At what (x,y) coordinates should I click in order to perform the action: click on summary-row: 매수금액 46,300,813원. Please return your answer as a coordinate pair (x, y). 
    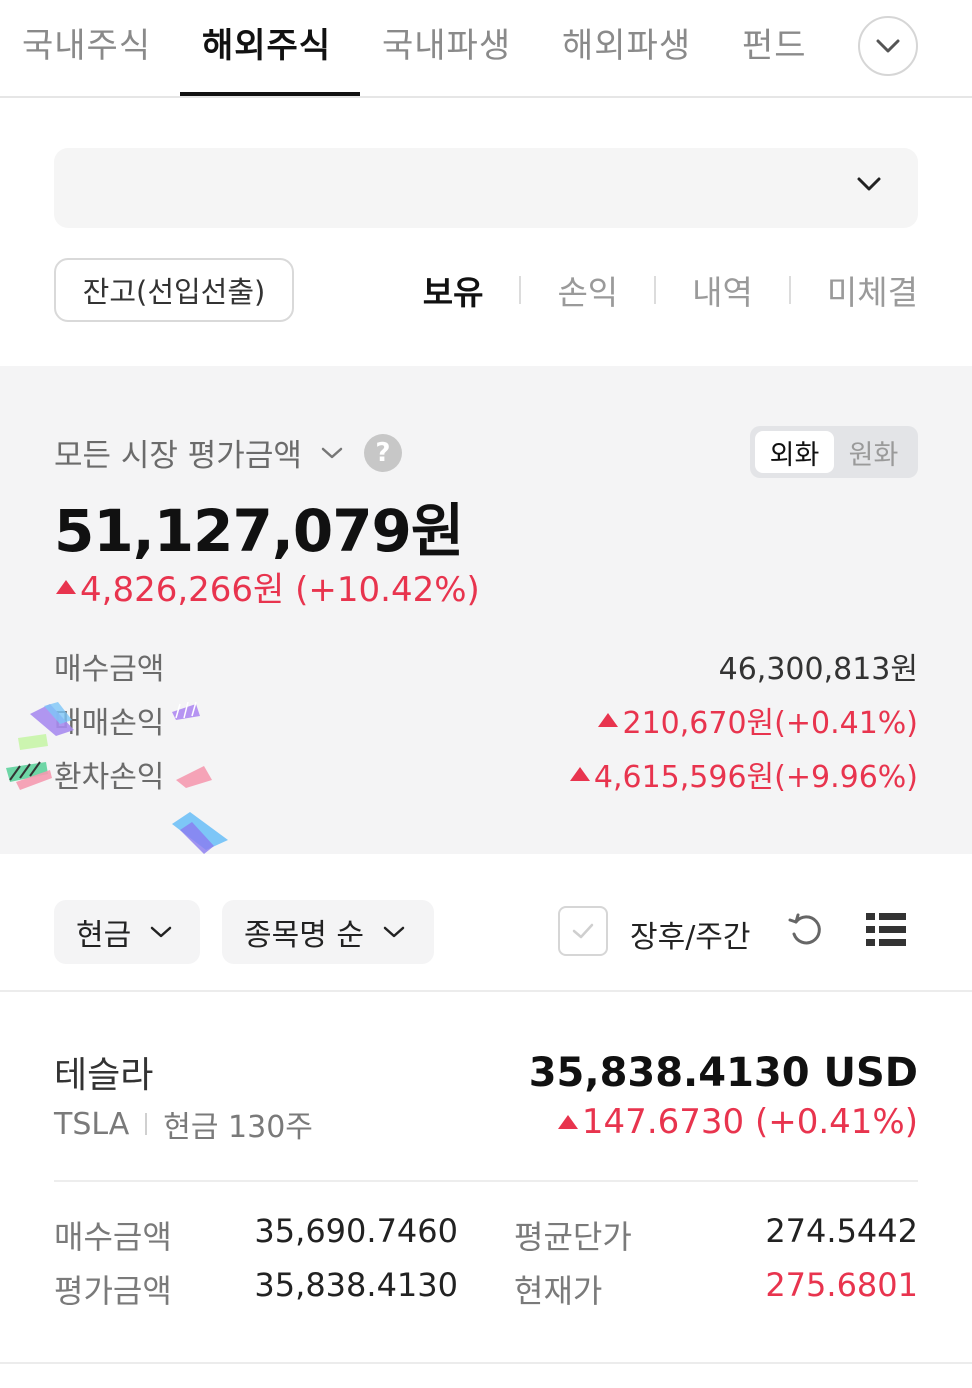
    Looking at the image, I should click on (486, 666).